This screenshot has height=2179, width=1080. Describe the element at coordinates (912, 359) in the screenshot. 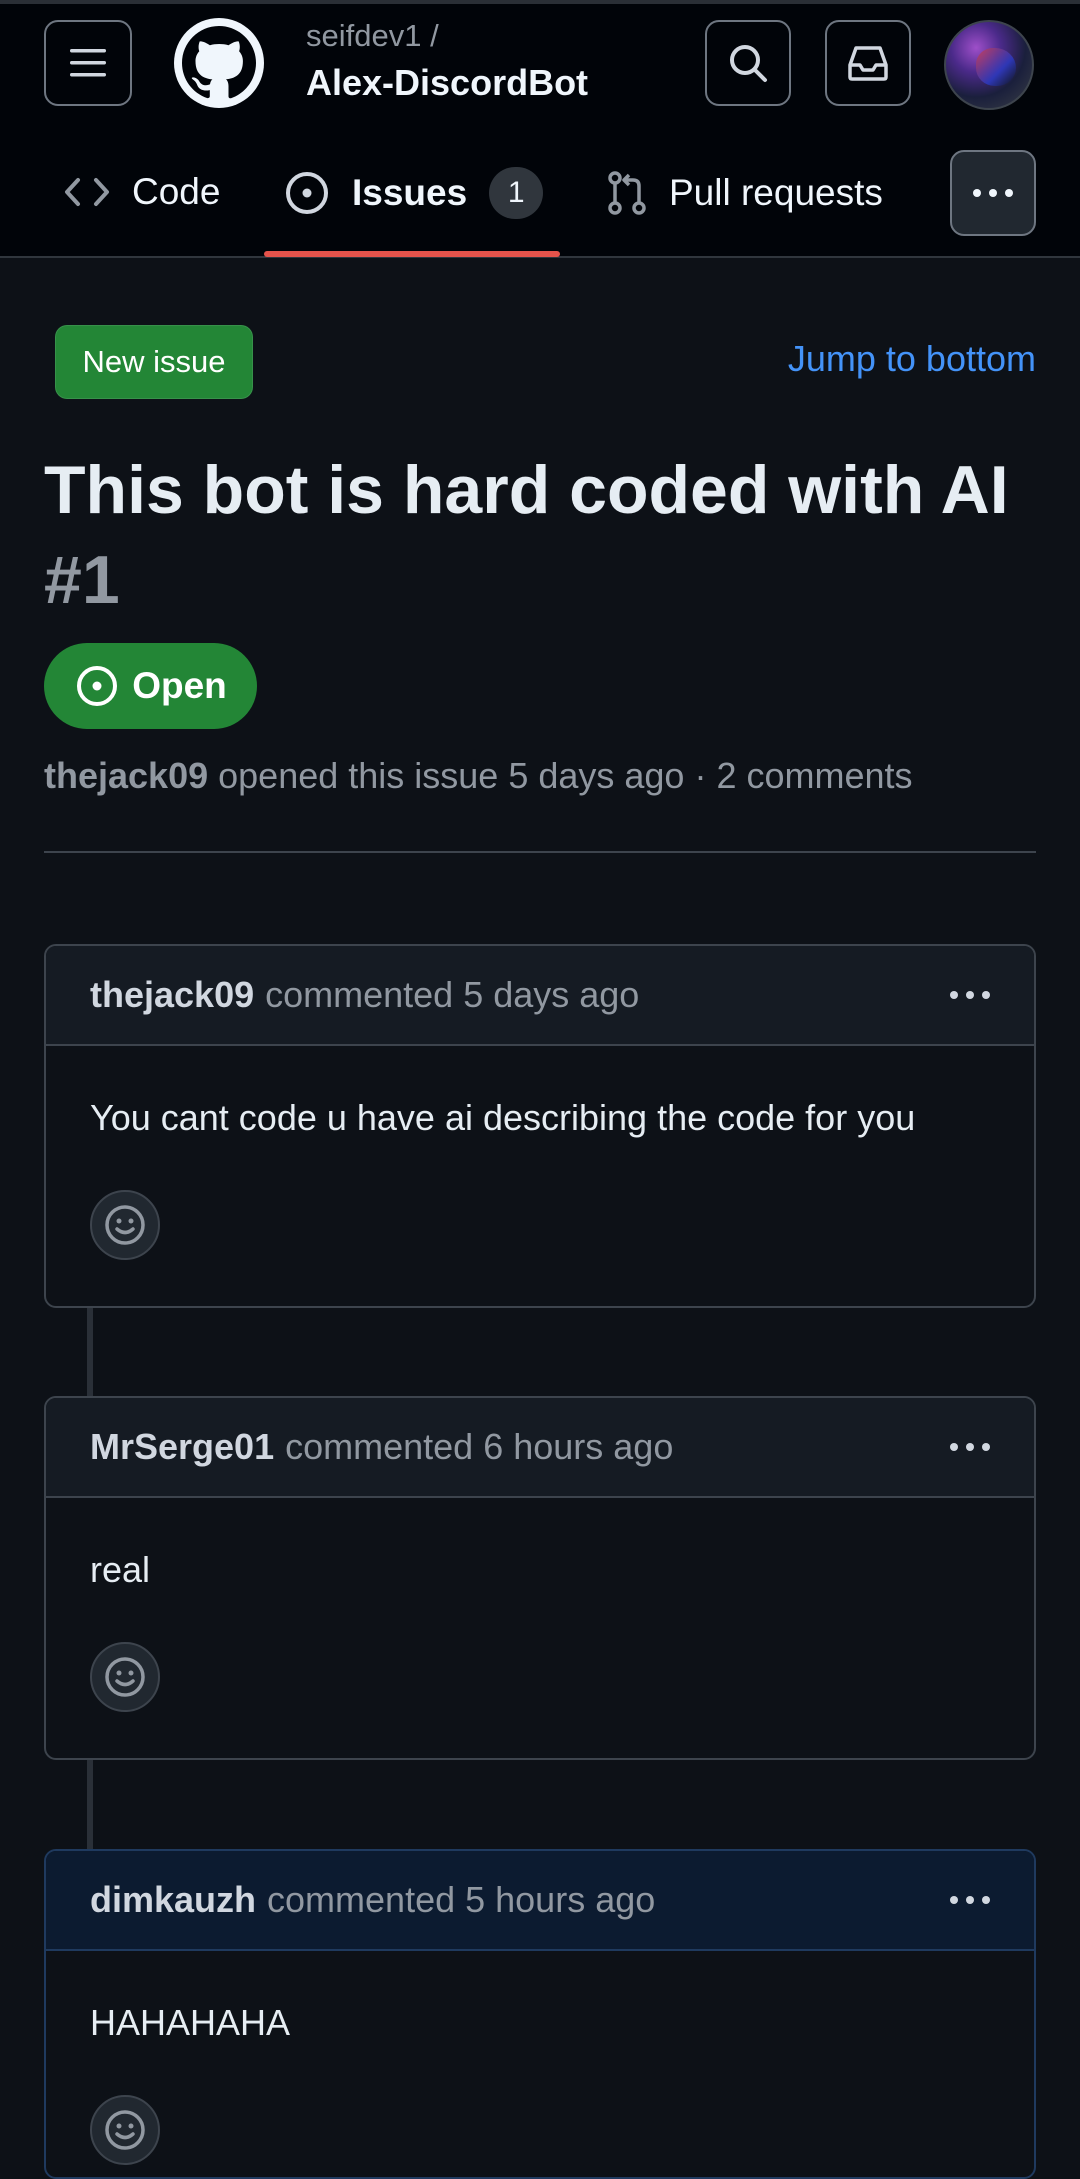

I see `jump-to-bottom-link: Jump to bottom` at that location.